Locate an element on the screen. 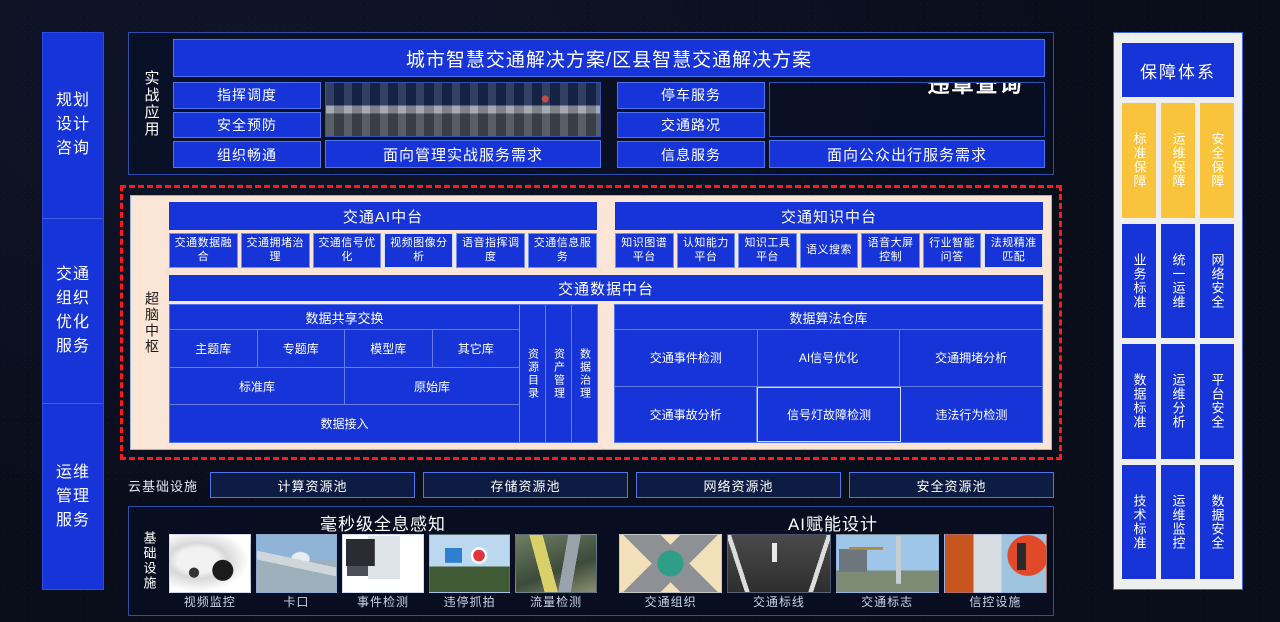 Image resolution: width=1280 pixels, height=622 pixels. caption-traffic-sign: 交通标志 is located at coordinates (887, 602).